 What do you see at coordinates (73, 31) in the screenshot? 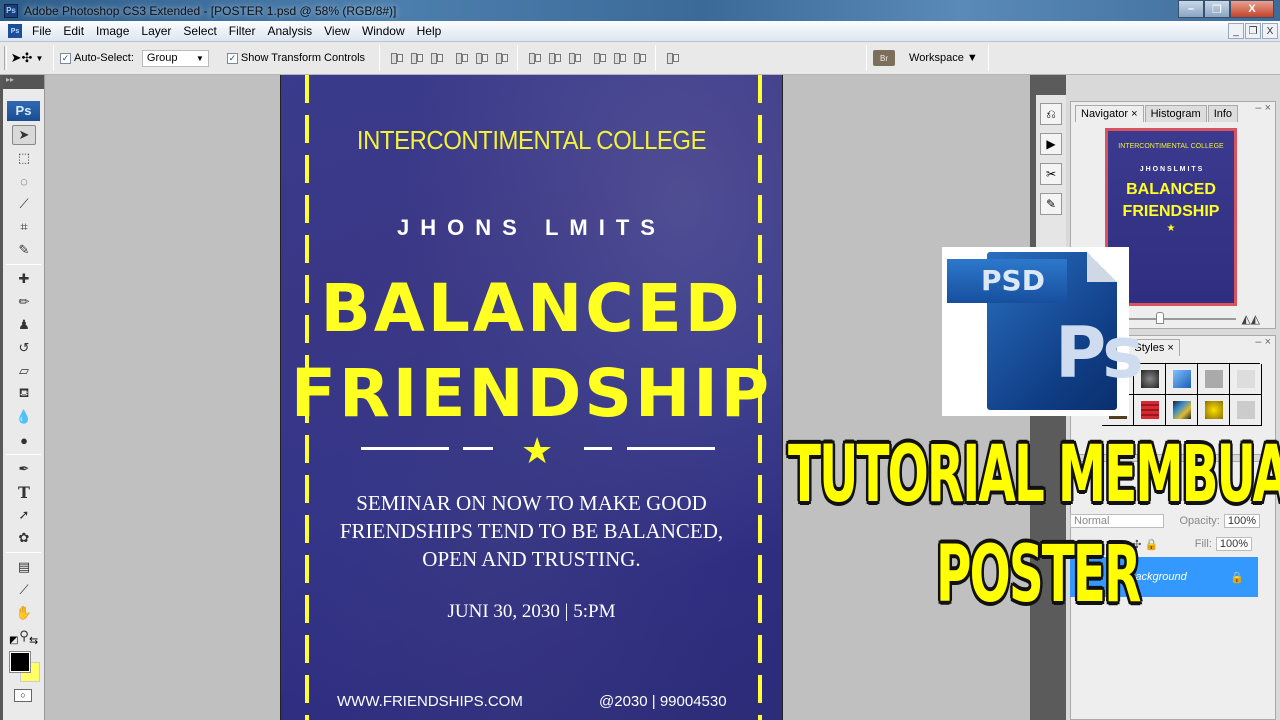
I see `menu-edit: Edit` at bounding box center [73, 31].